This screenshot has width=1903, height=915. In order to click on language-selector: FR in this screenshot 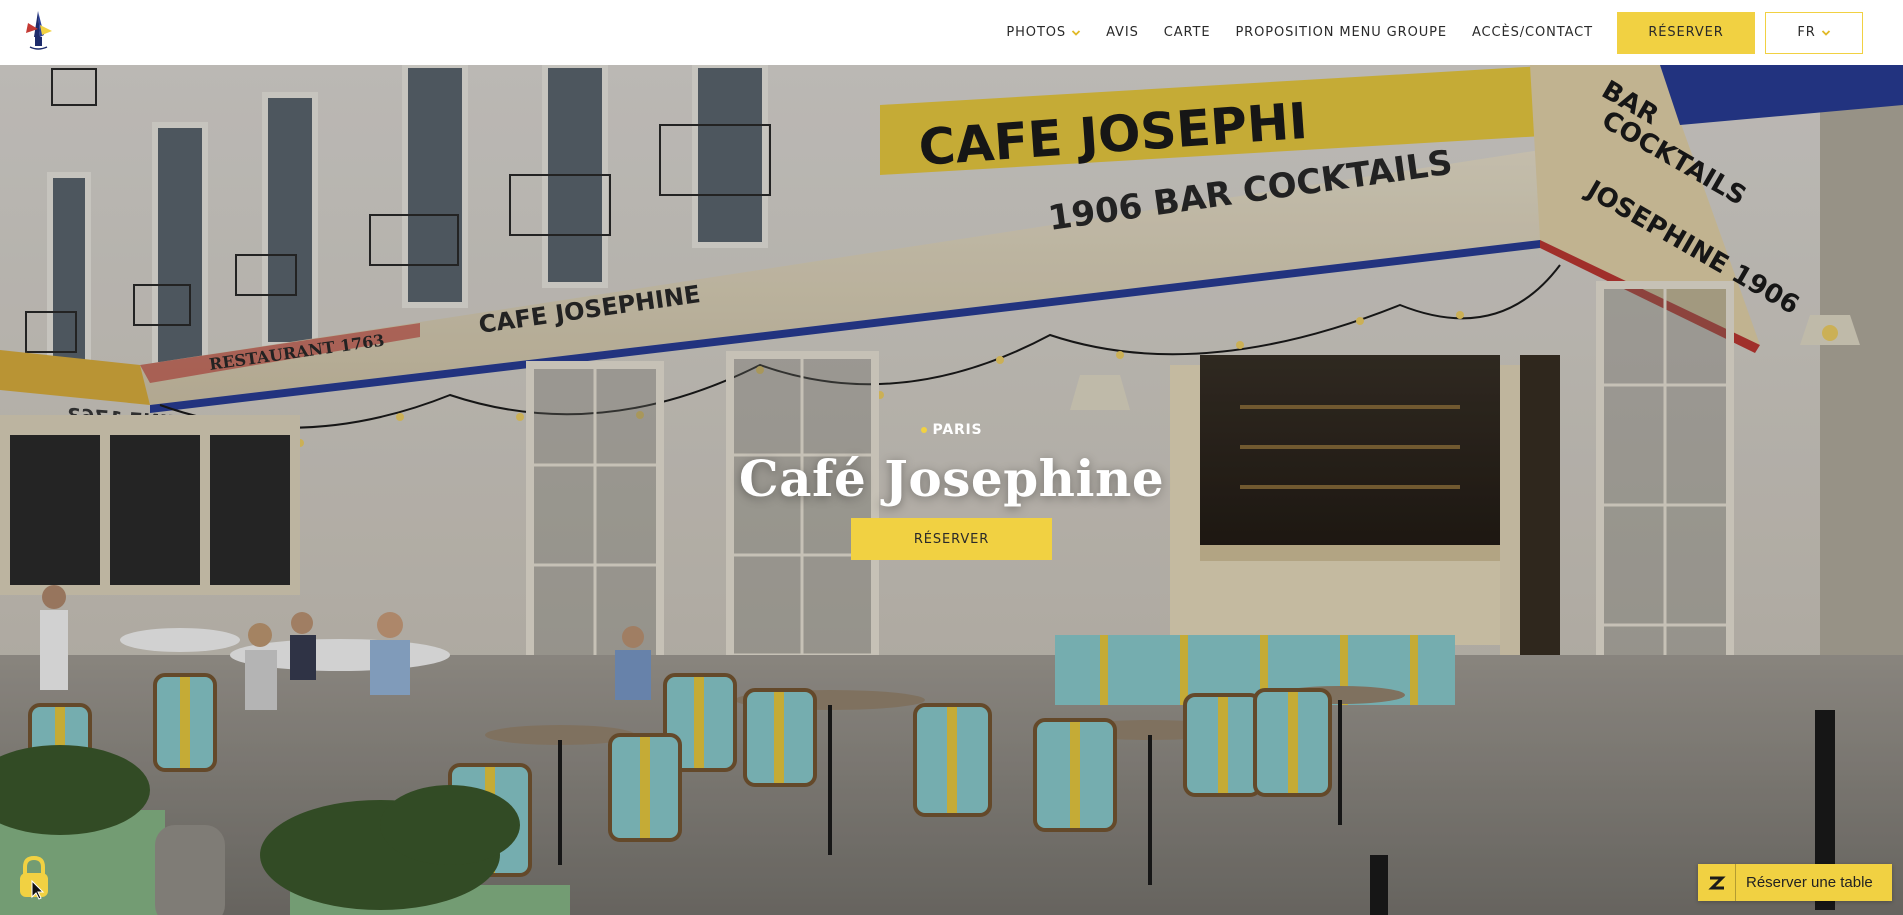, I will do `click(1814, 32)`.